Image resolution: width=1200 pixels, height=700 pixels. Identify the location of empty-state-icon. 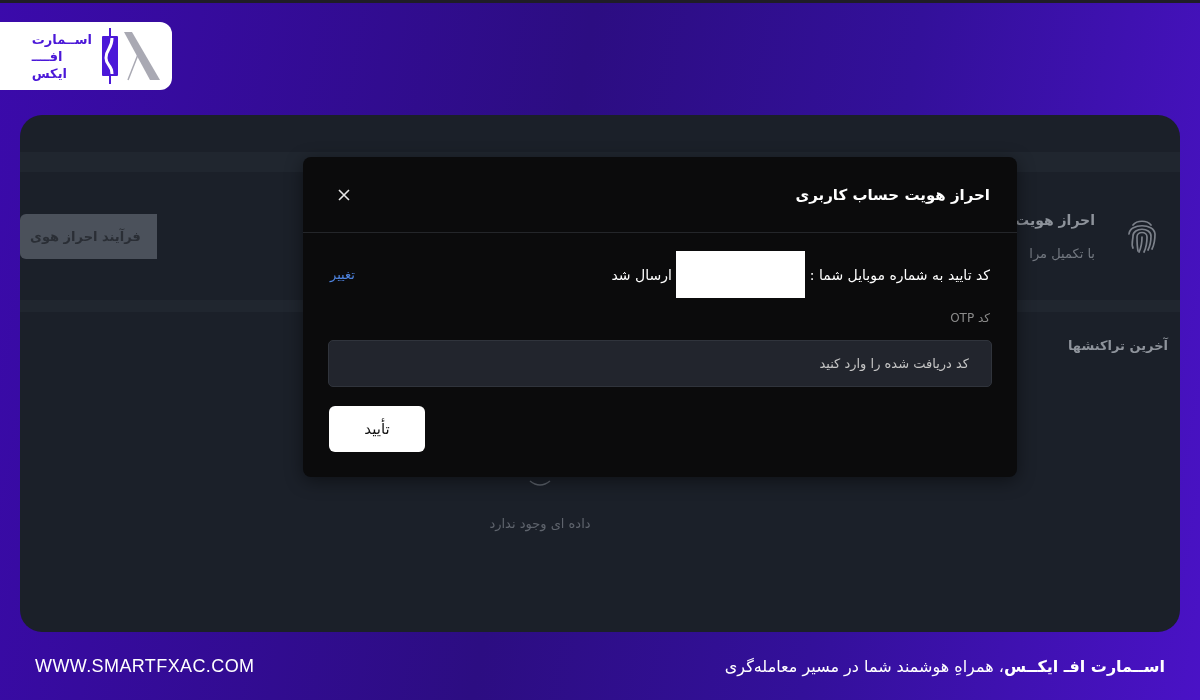
(540, 484).